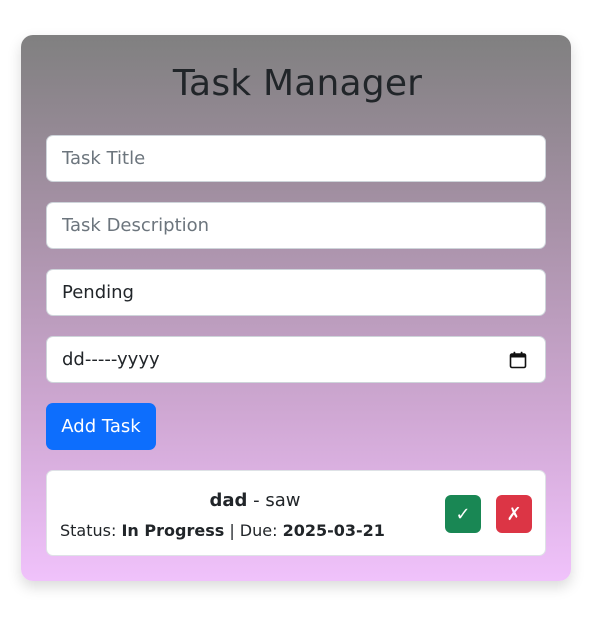 This screenshot has height=630, width=595. Describe the element at coordinates (296, 359) in the screenshot. I see `task-due-date-input: dd-----yyyy` at that location.